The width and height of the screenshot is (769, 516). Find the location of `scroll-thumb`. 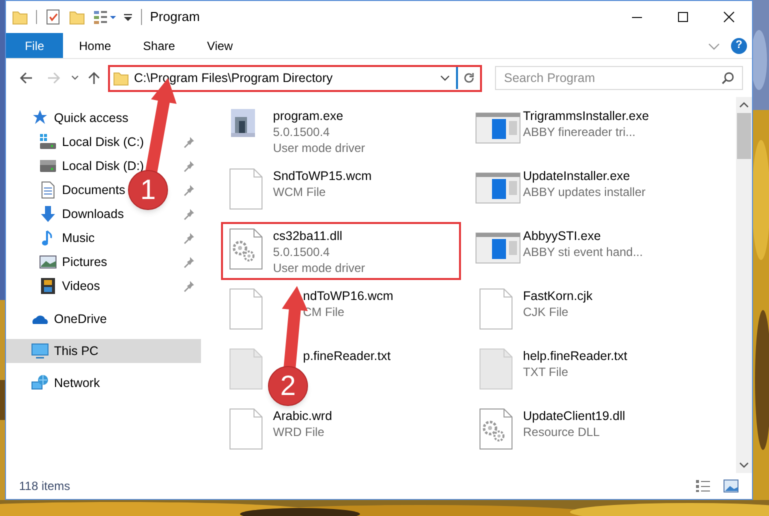

scroll-thumb is located at coordinates (744, 136).